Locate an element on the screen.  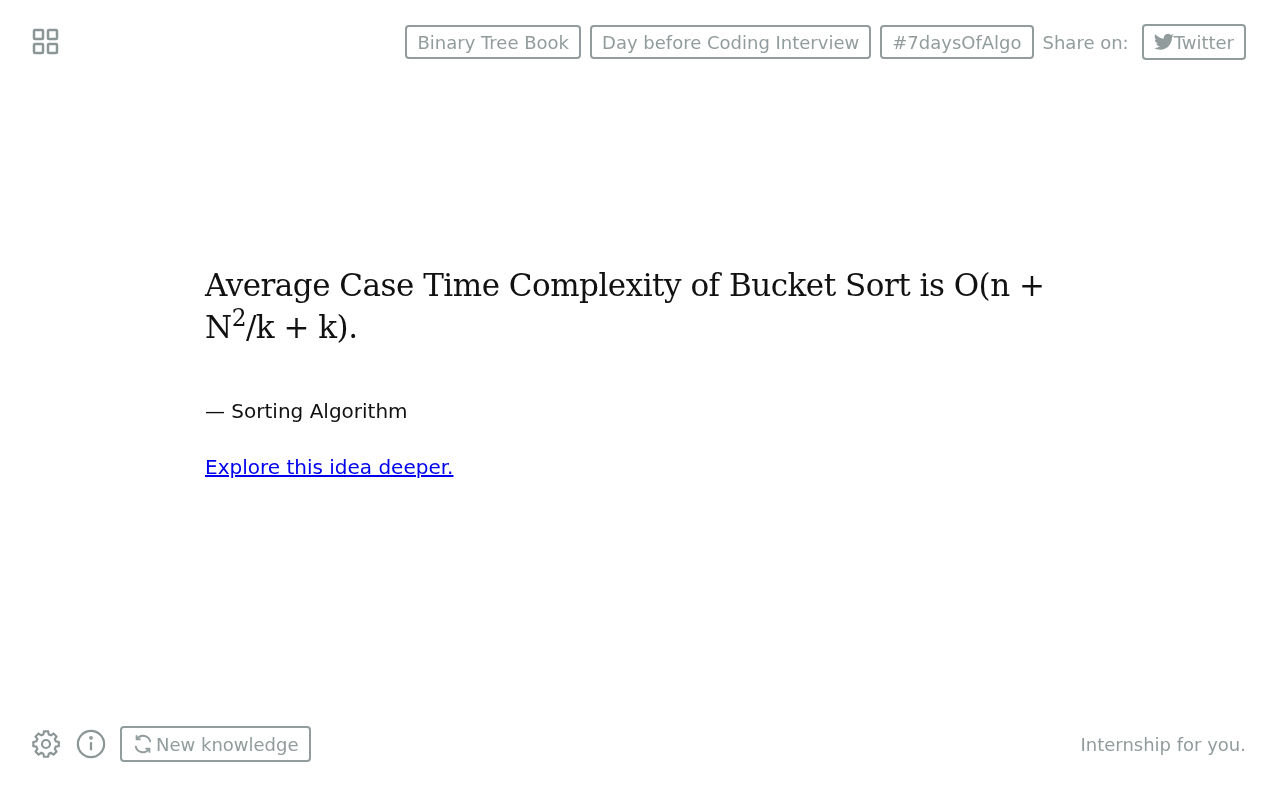
bird-icon is located at coordinates (1163, 42).